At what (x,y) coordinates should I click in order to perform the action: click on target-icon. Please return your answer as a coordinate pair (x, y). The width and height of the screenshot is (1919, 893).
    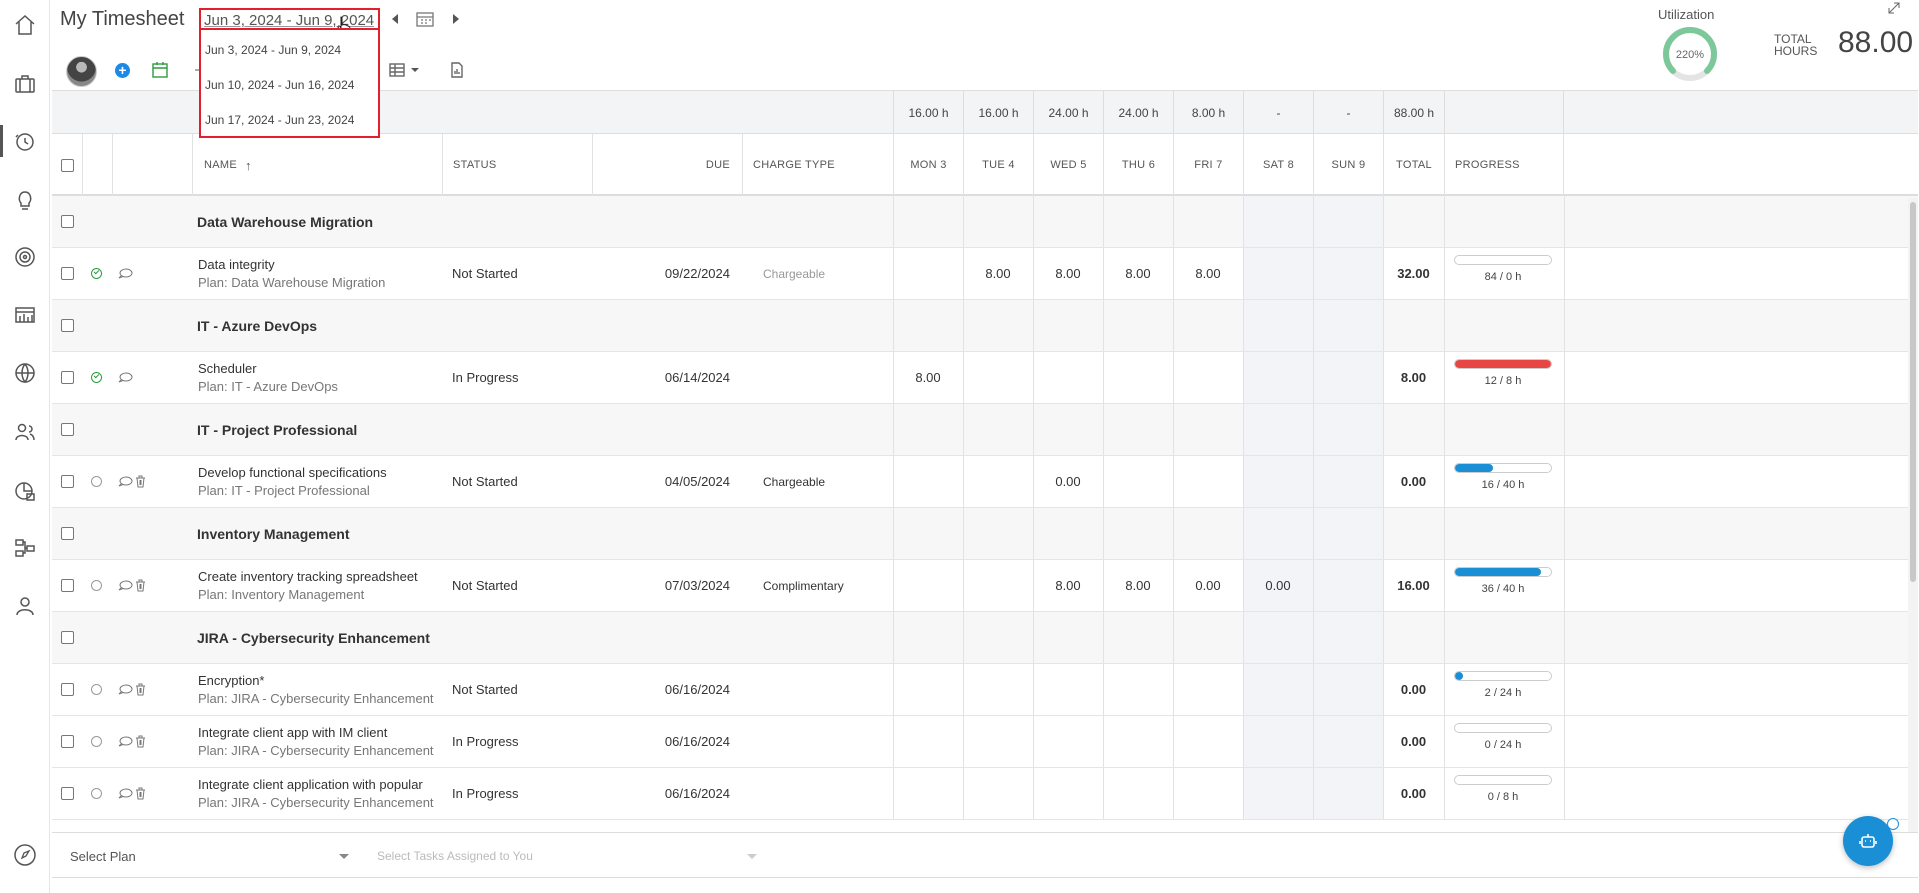
    Looking at the image, I should click on (25, 257).